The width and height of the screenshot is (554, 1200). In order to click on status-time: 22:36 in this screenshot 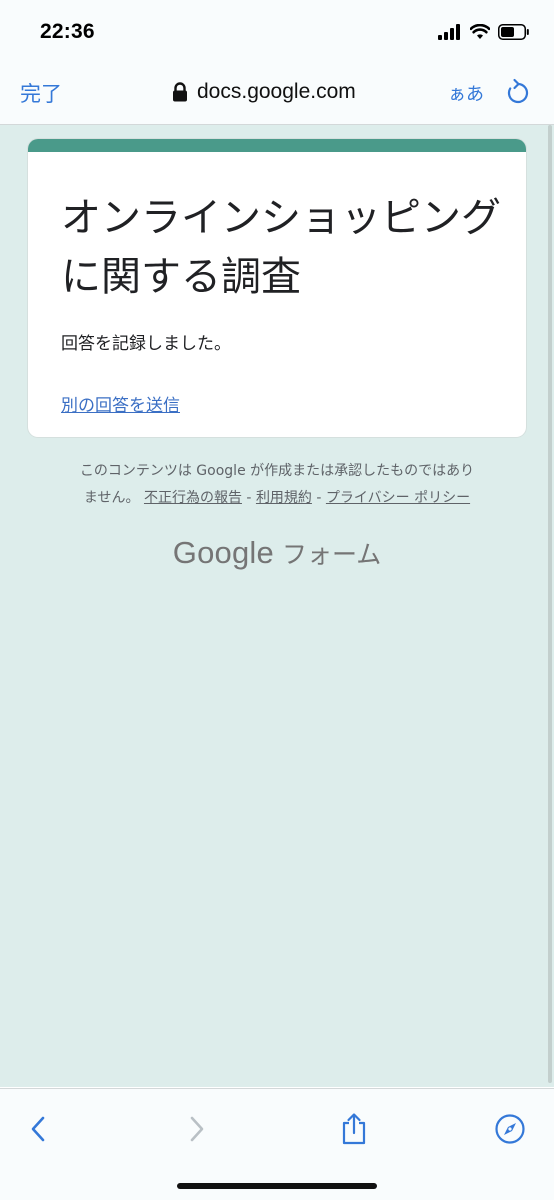, I will do `click(67, 31)`.